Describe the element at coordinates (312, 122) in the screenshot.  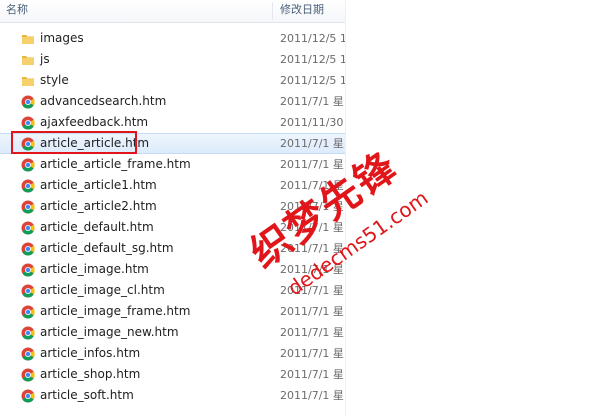
I see `file-modified-date: 2011/11/30` at that location.